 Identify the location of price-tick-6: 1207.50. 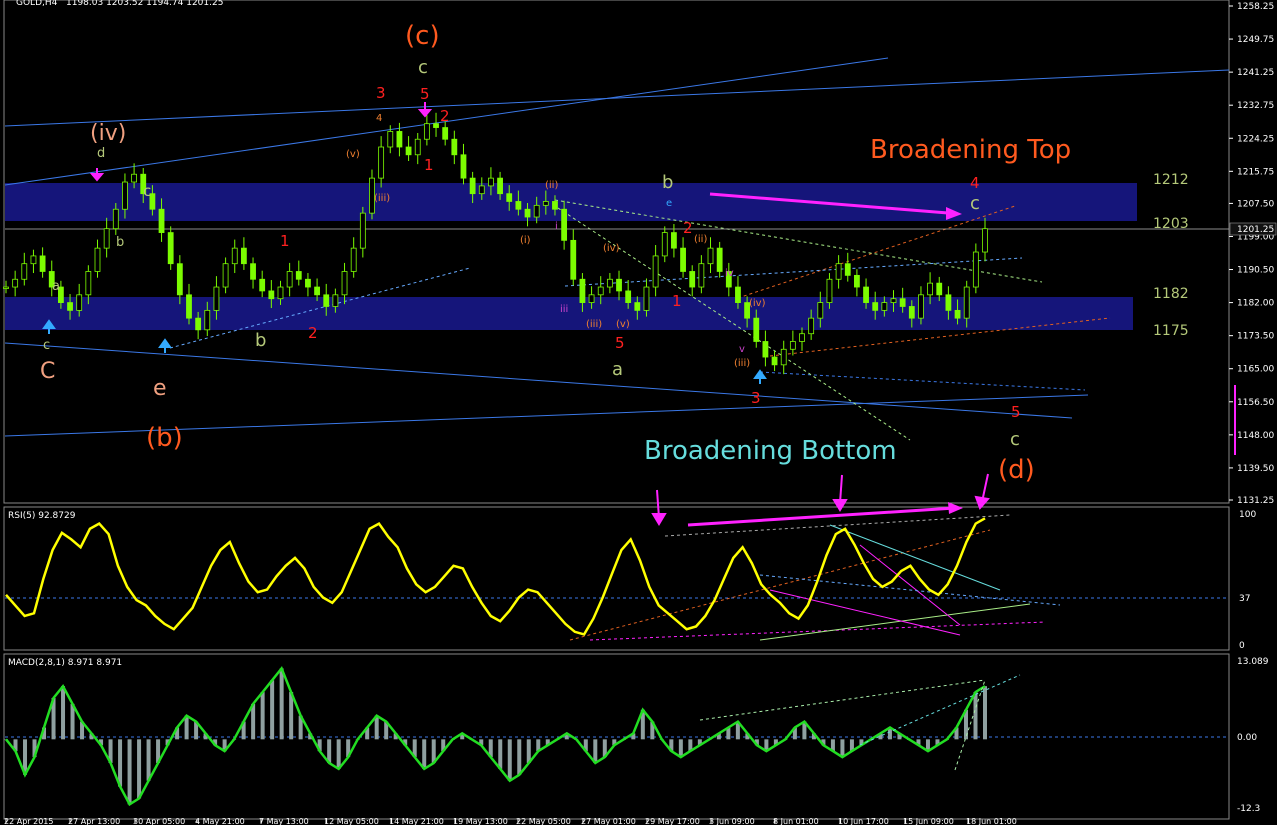
(1255, 204).